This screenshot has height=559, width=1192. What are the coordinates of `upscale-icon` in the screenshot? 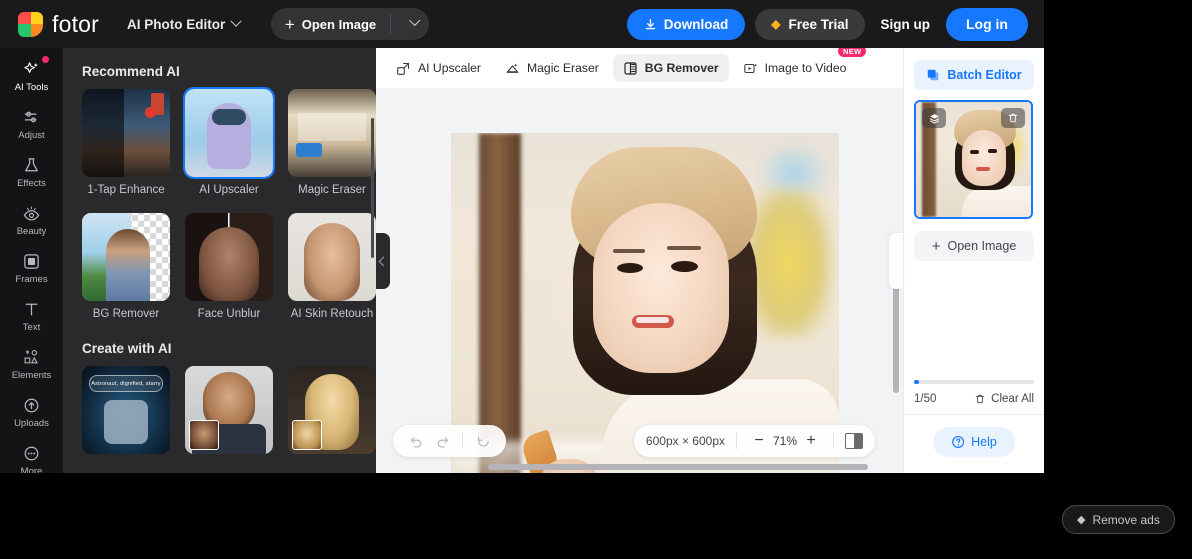 It's located at (403, 68).